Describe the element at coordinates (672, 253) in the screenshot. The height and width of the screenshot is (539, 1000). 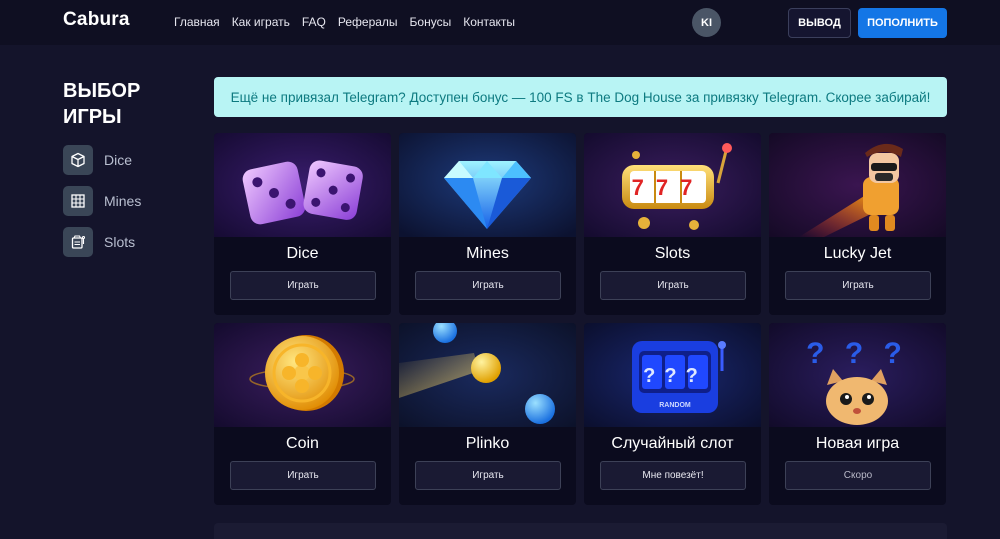
I see `game-title: Slots` at that location.